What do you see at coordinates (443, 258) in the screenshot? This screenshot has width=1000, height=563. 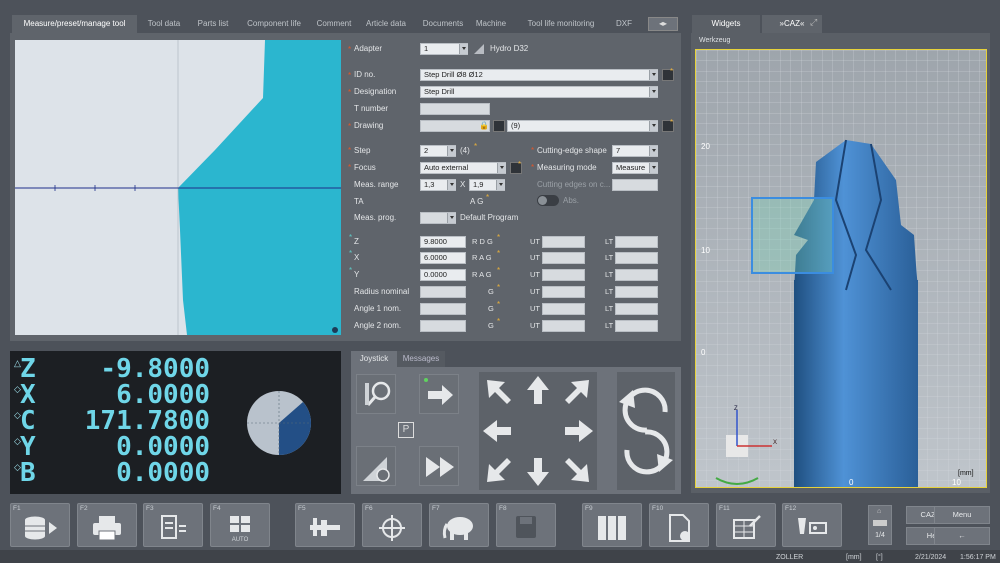 I see `row-value-field: 6.0000` at bounding box center [443, 258].